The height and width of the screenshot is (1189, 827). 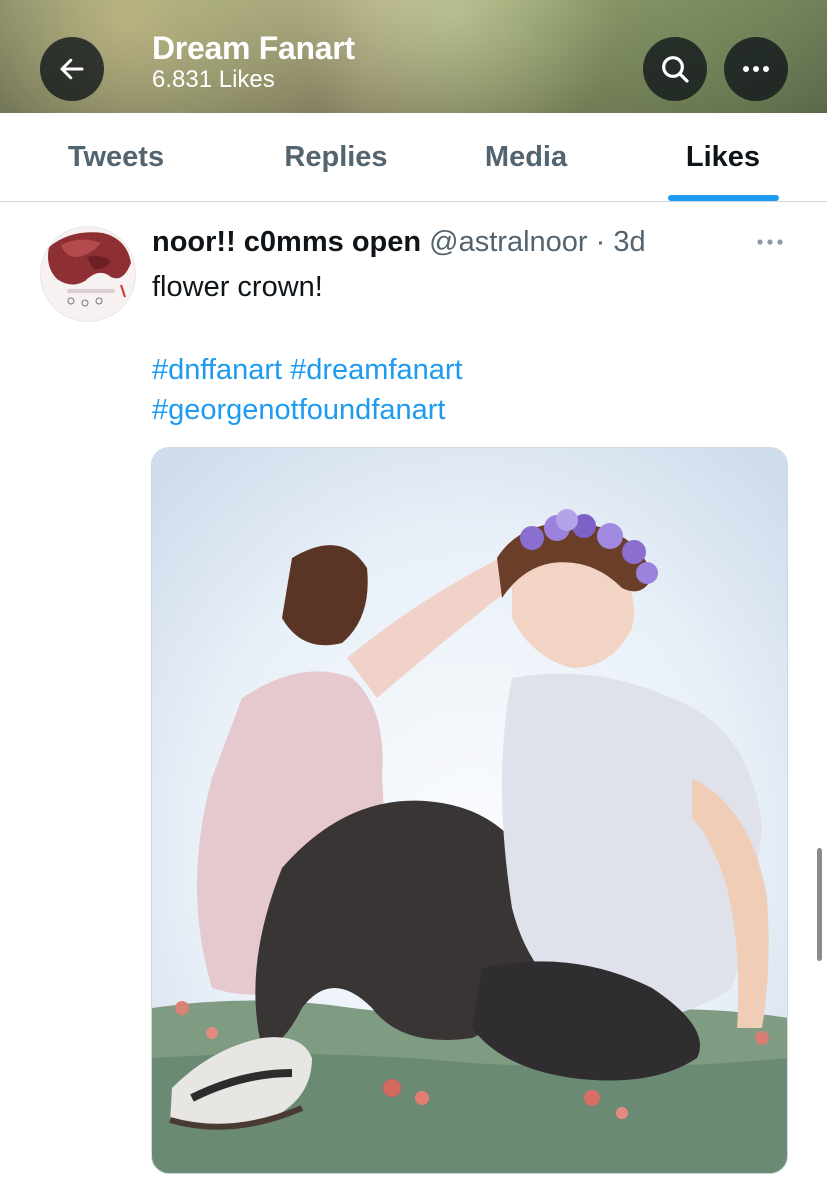 I want to click on back-button, so click(x=72, y=69).